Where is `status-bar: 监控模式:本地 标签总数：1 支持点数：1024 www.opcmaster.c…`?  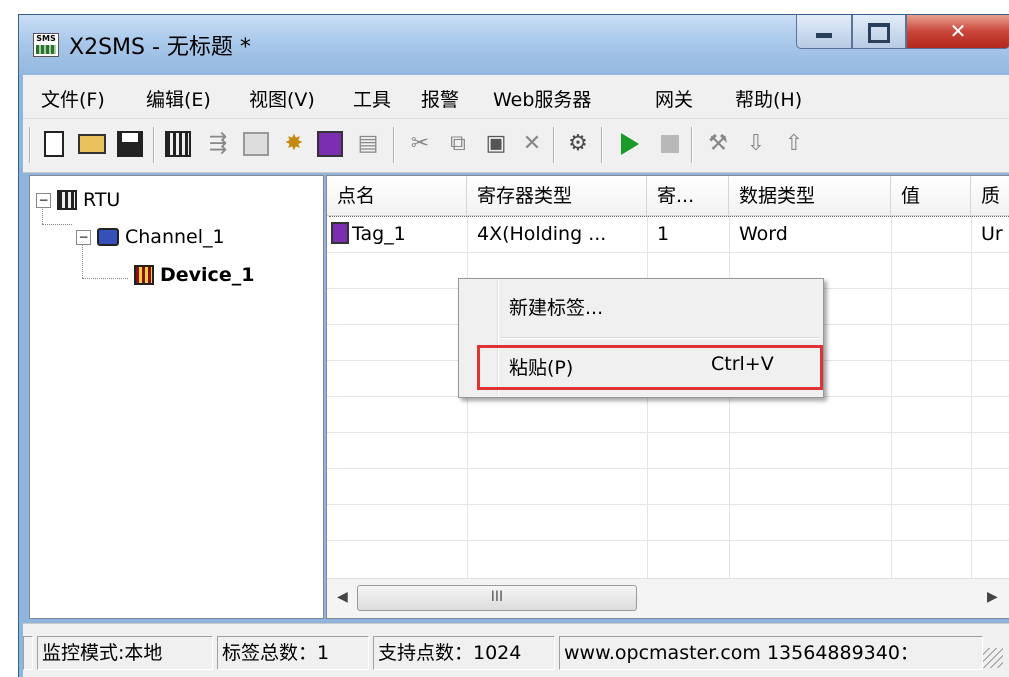
status-bar: 监控模式:本地 标签总数：1 支持点数：1024 www.opcmaster.c… is located at coordinates (516, 650).